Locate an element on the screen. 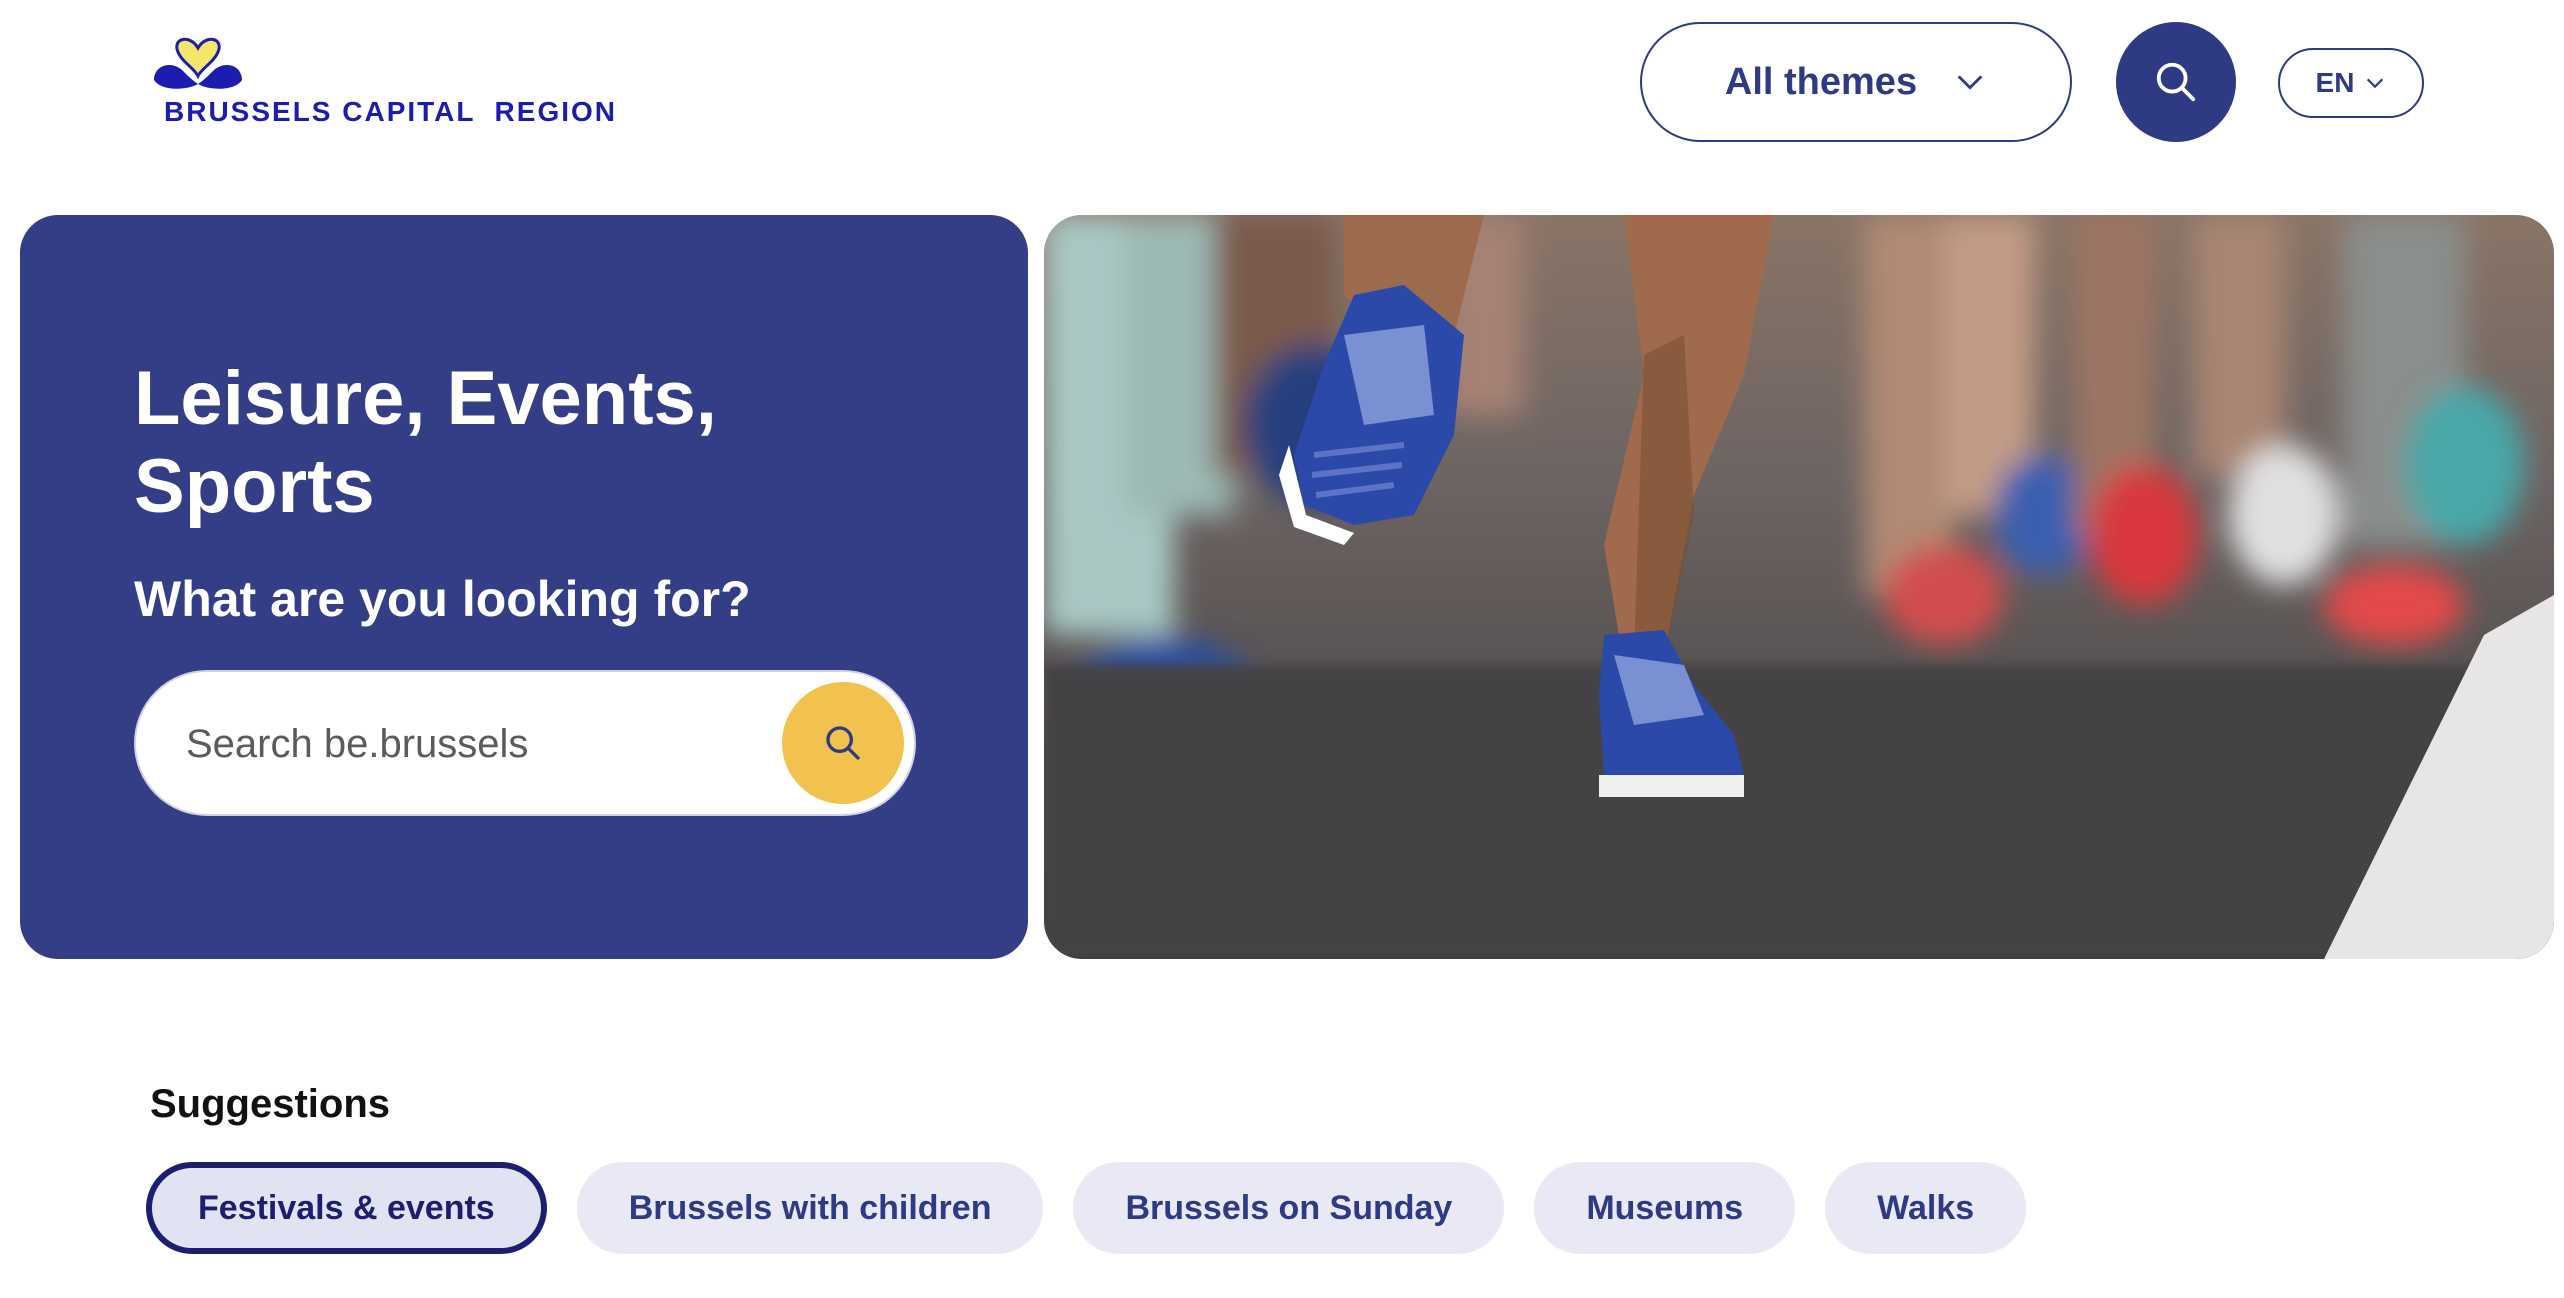 The height and width of the screenshot is (1298, 2564). chip-brussels-with-children: Brussels with children is located at coordinates (810, 1208).